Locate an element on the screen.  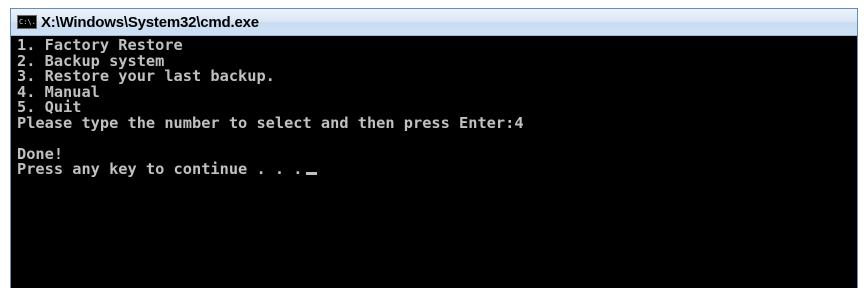
window-title: X:\Windows\System32\cmd.exe is located at coordinates (150, 22).